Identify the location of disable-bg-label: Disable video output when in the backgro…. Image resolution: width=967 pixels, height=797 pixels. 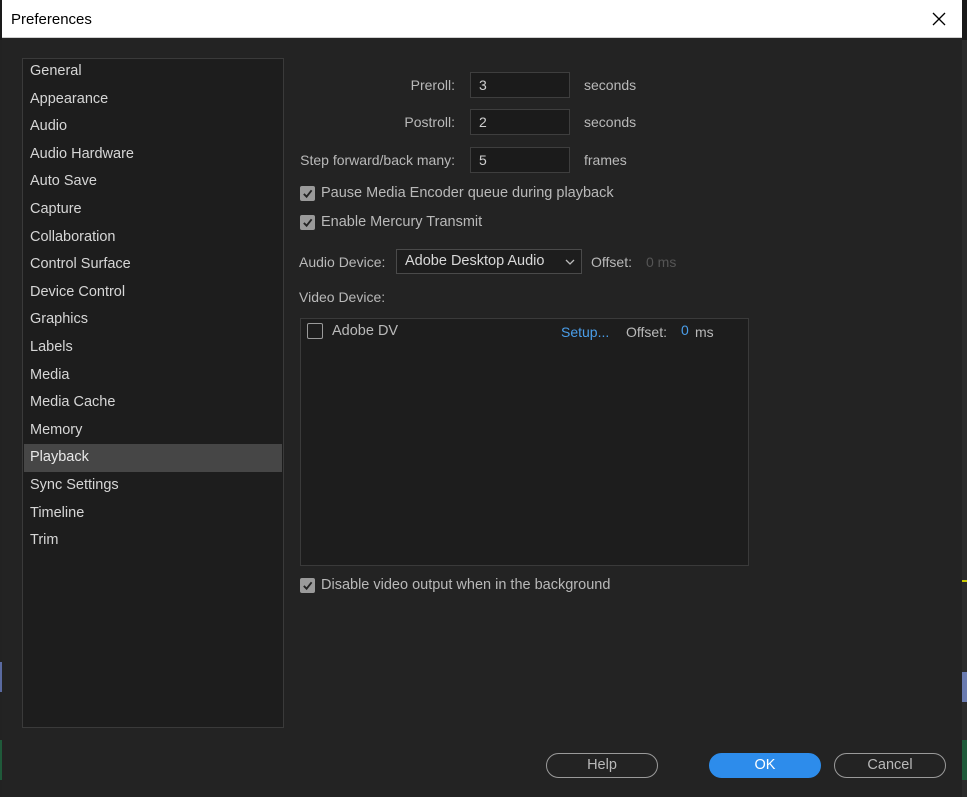
(466, 585).